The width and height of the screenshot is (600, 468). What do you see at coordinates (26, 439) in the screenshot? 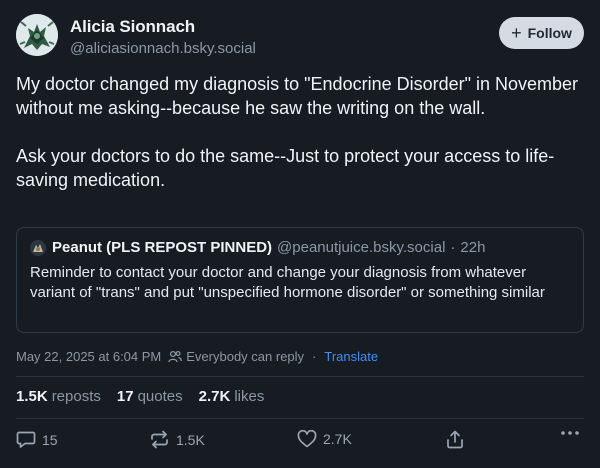
I see `reply-icon` at bounding box center [26, 439].